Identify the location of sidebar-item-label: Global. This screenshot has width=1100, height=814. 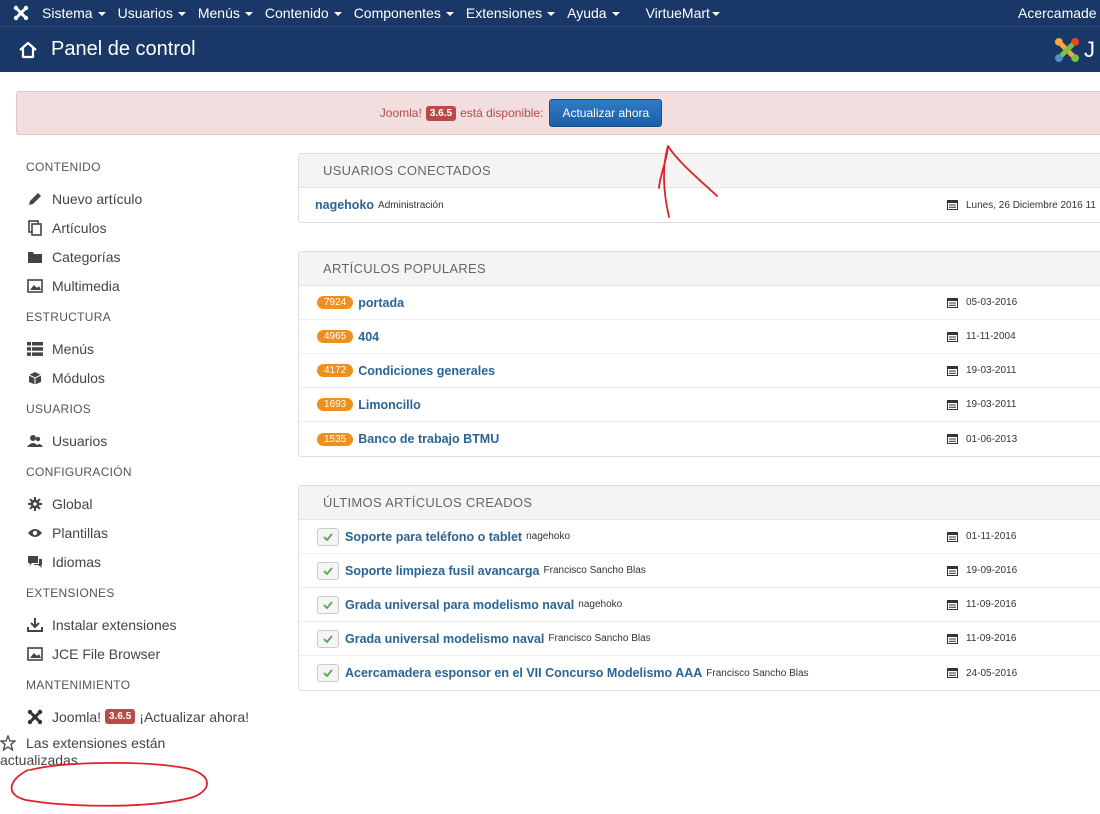
(72, 503).